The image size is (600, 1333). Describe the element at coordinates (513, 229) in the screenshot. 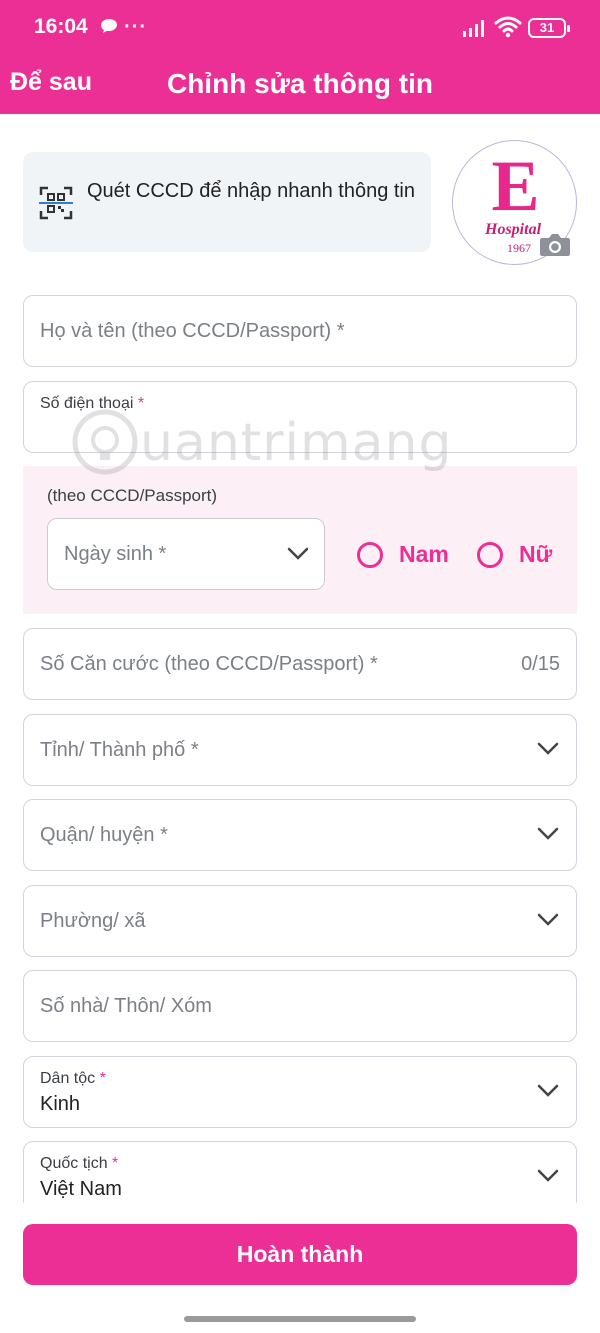

I see `hospital-logo-text: Hospital` at that location.